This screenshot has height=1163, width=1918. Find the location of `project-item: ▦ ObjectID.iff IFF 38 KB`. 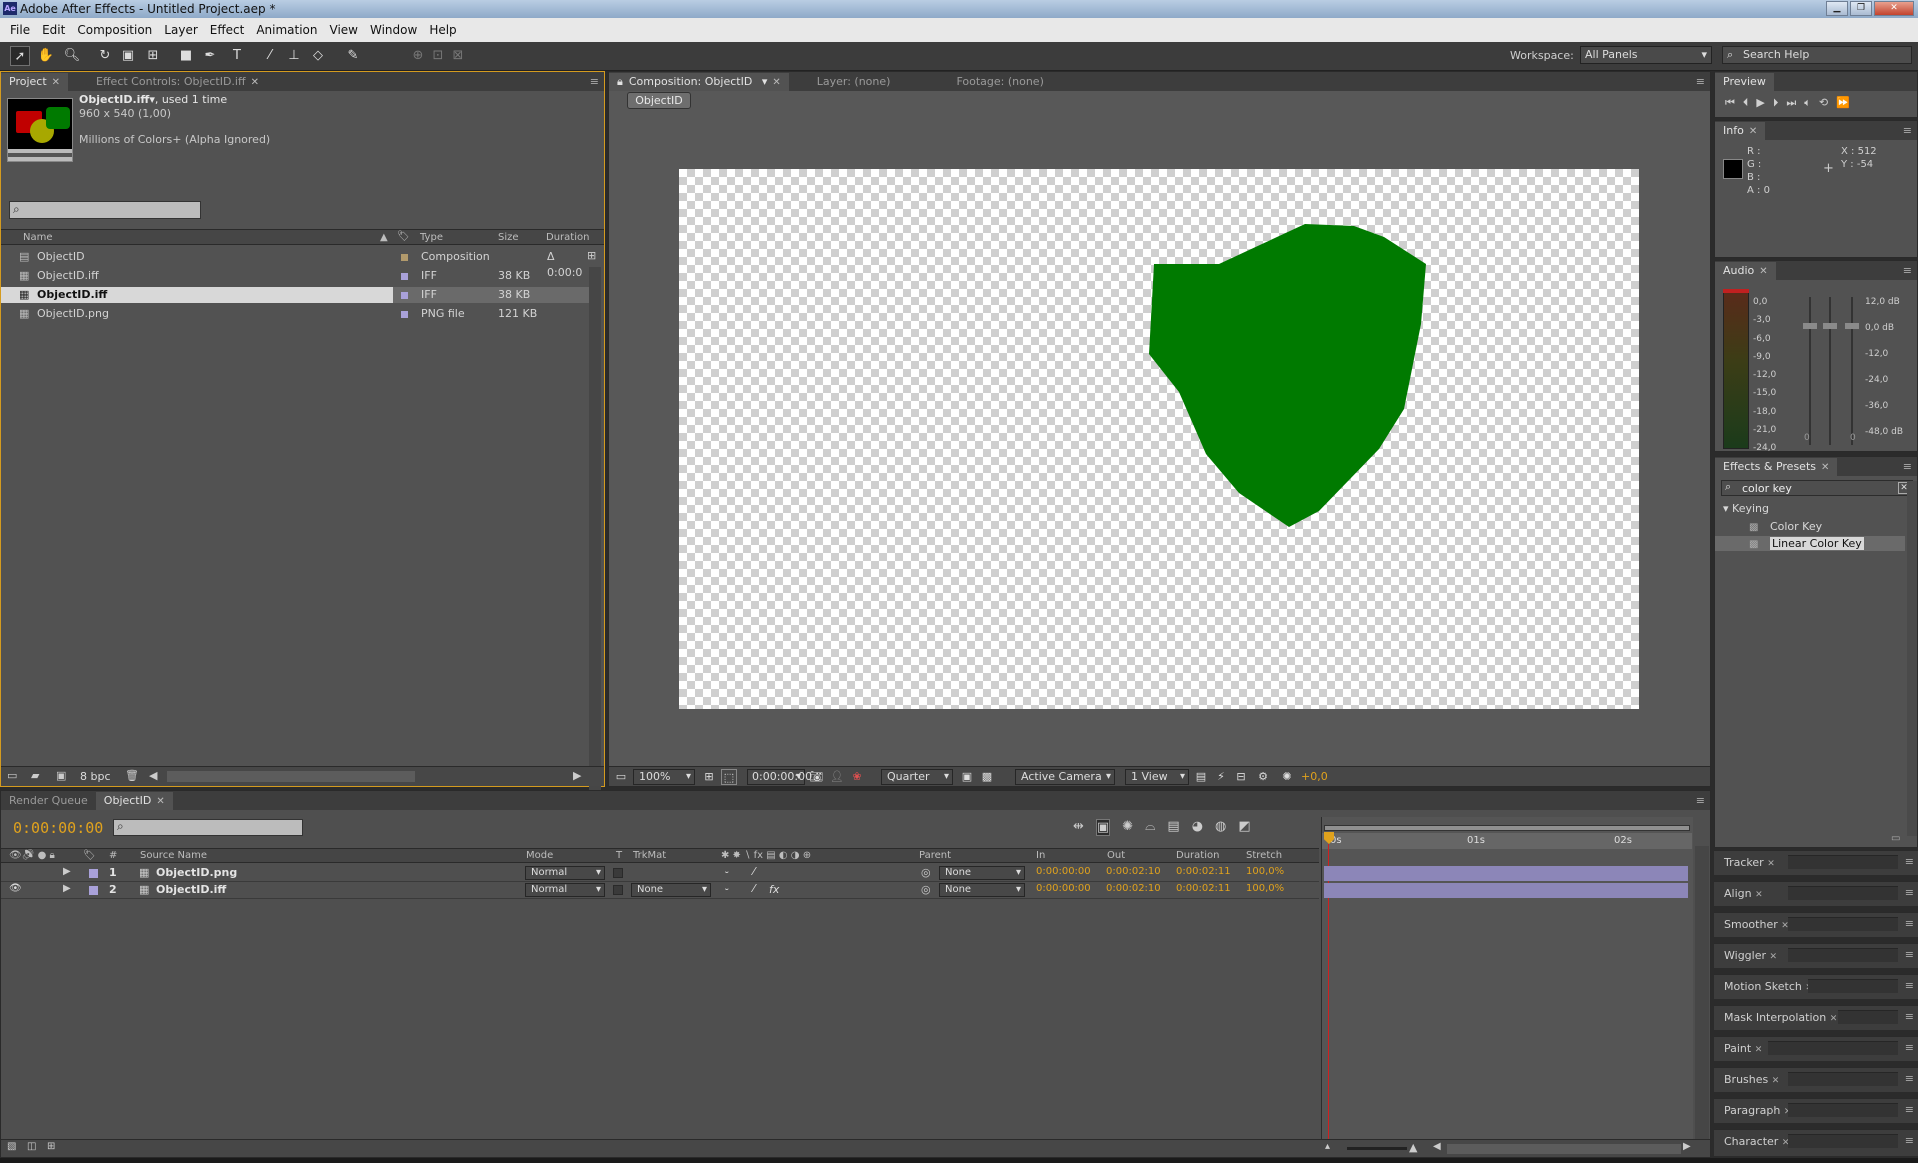

project-item: ▦ ObjectID.iff IFF 38 KB is located at coordinates (296, 276).